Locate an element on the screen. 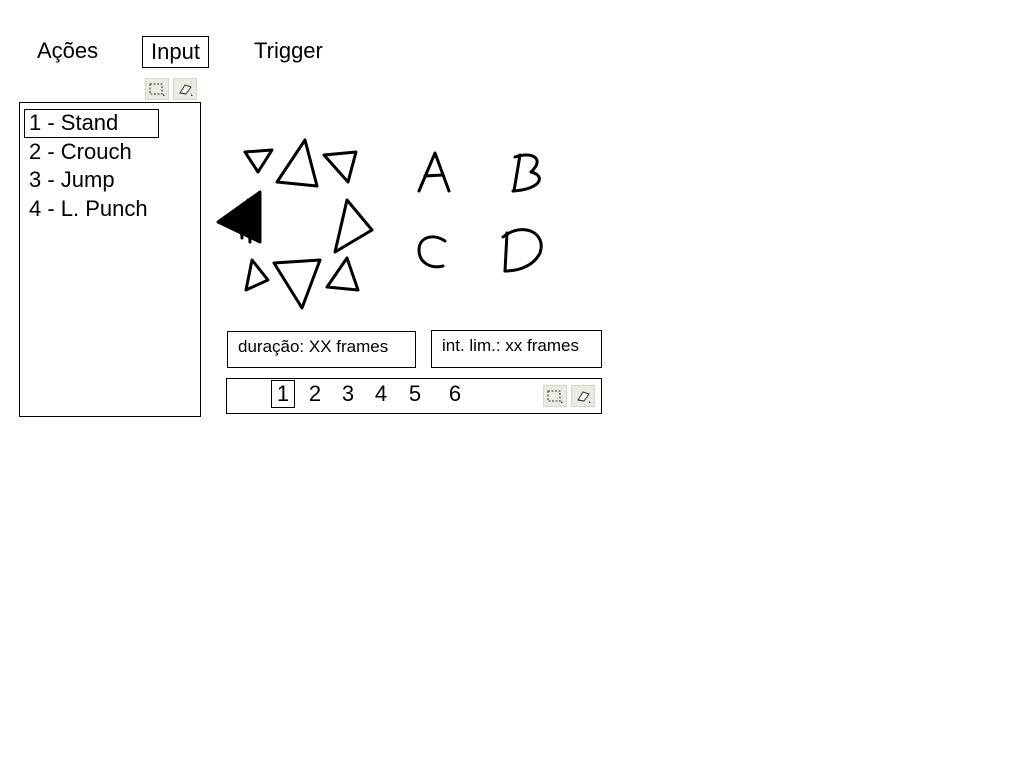  select-tool-button is located at coordinates (157, 89).